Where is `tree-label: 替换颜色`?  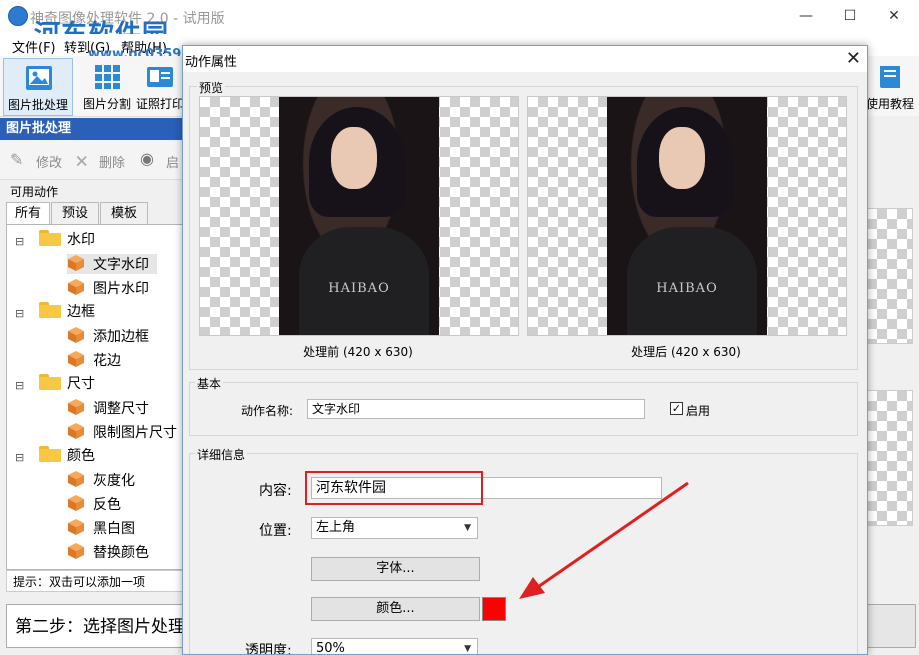 tree-label: 替换颜色 is located at coordinates (121, 553).